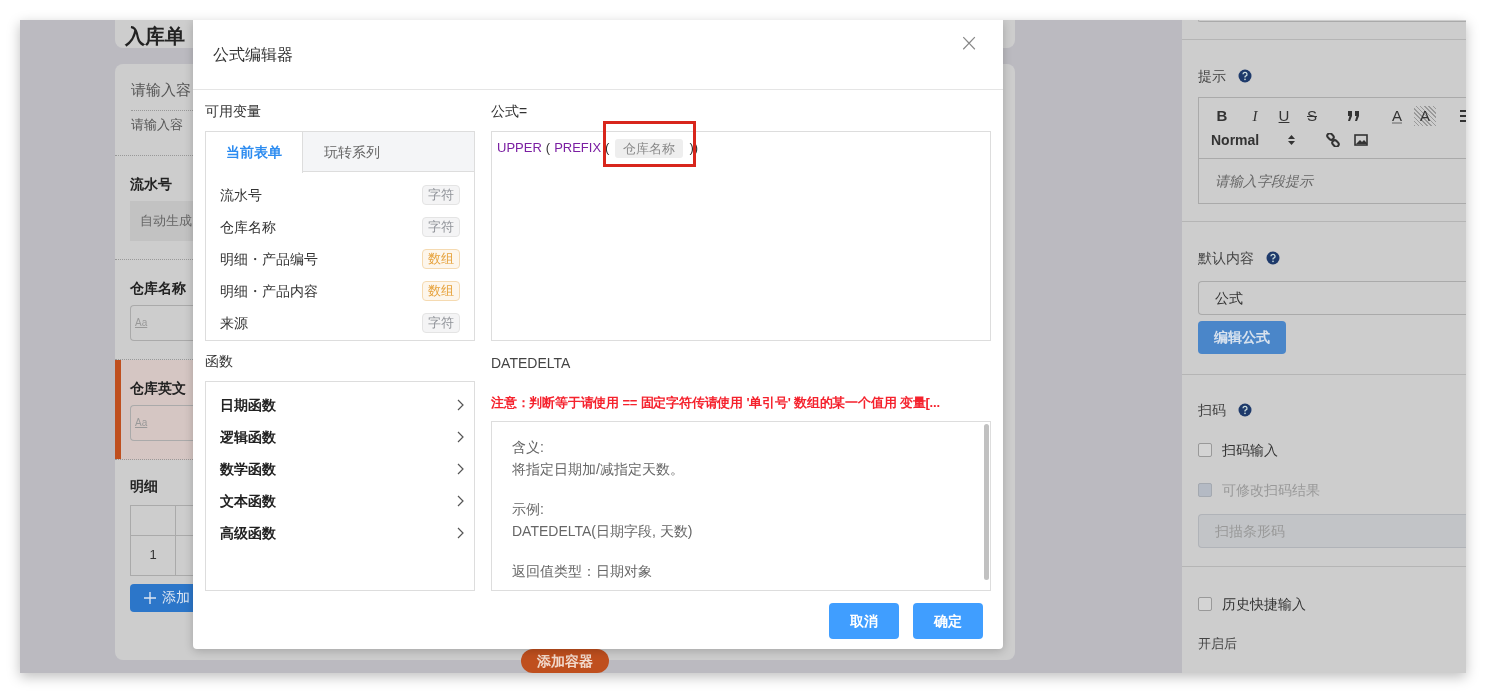 Image resolution: width=1486 pixels, height=693 pixels. I want to click on function-category: 日期函数, so click(340, 405).